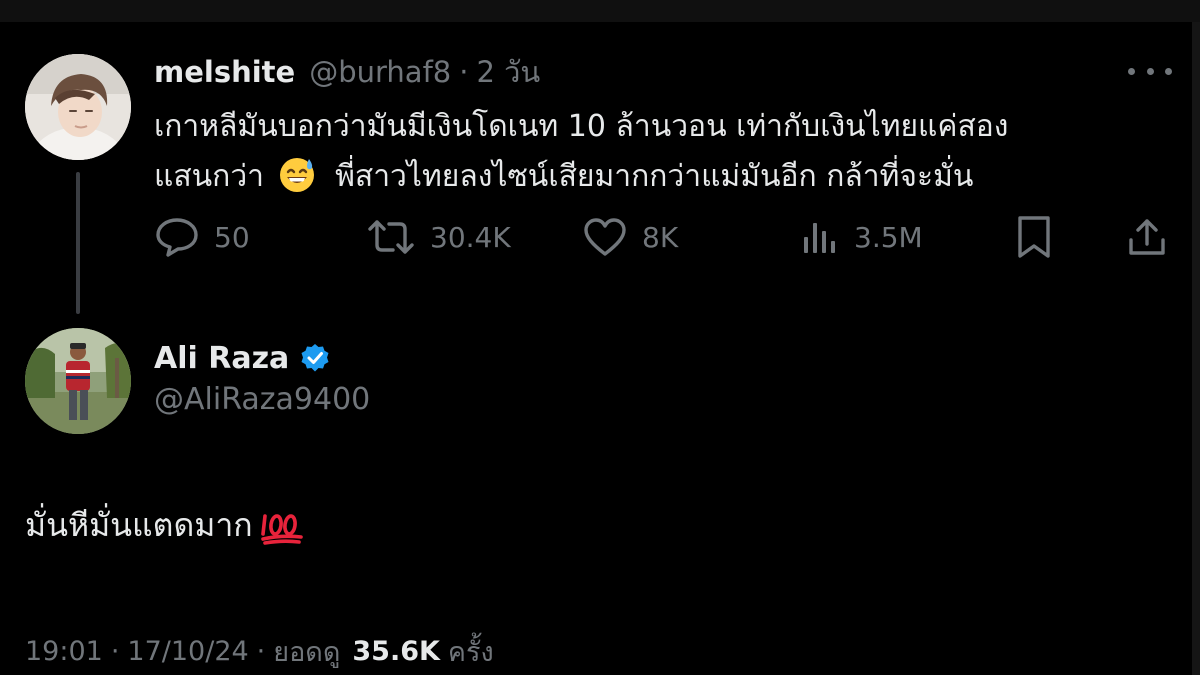  I want to click on bookmark-icon, so click(1034, 237).